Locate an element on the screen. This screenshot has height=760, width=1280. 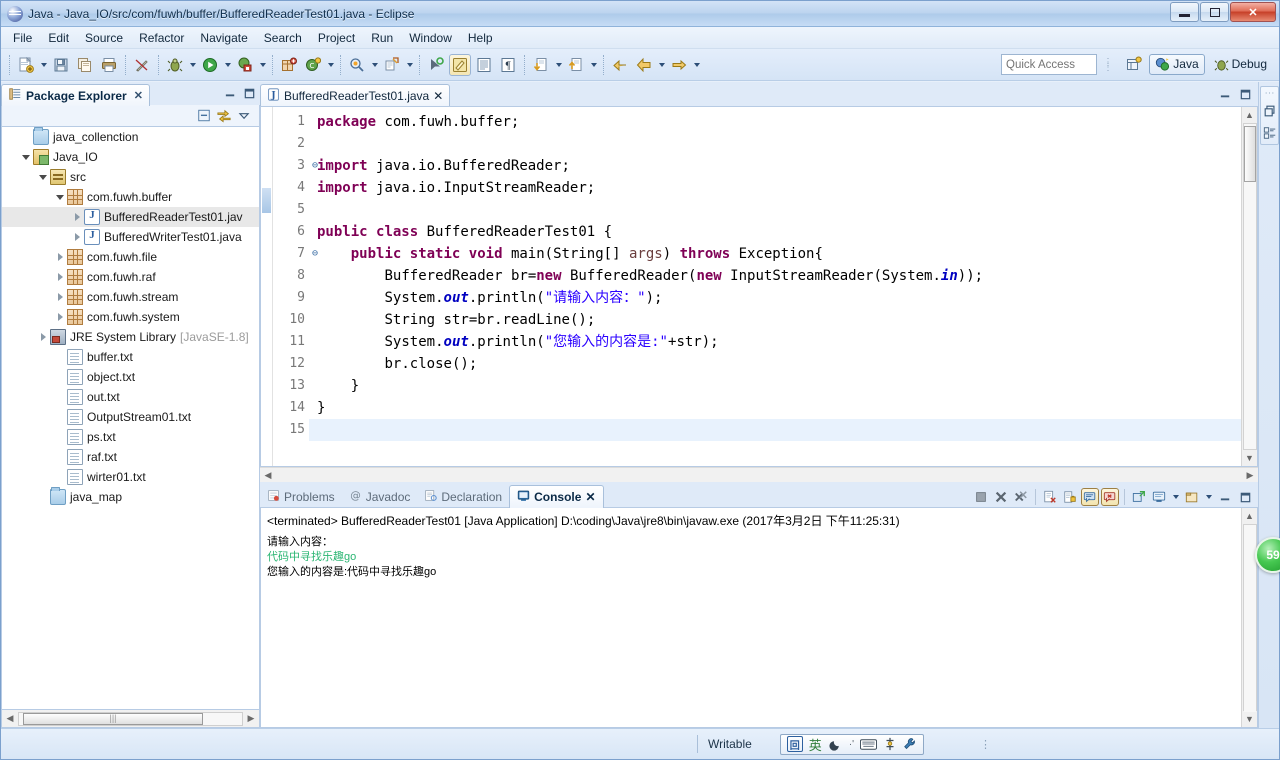
code-line: package com.fuwh.buffer; is located at coordinates (775, 122).